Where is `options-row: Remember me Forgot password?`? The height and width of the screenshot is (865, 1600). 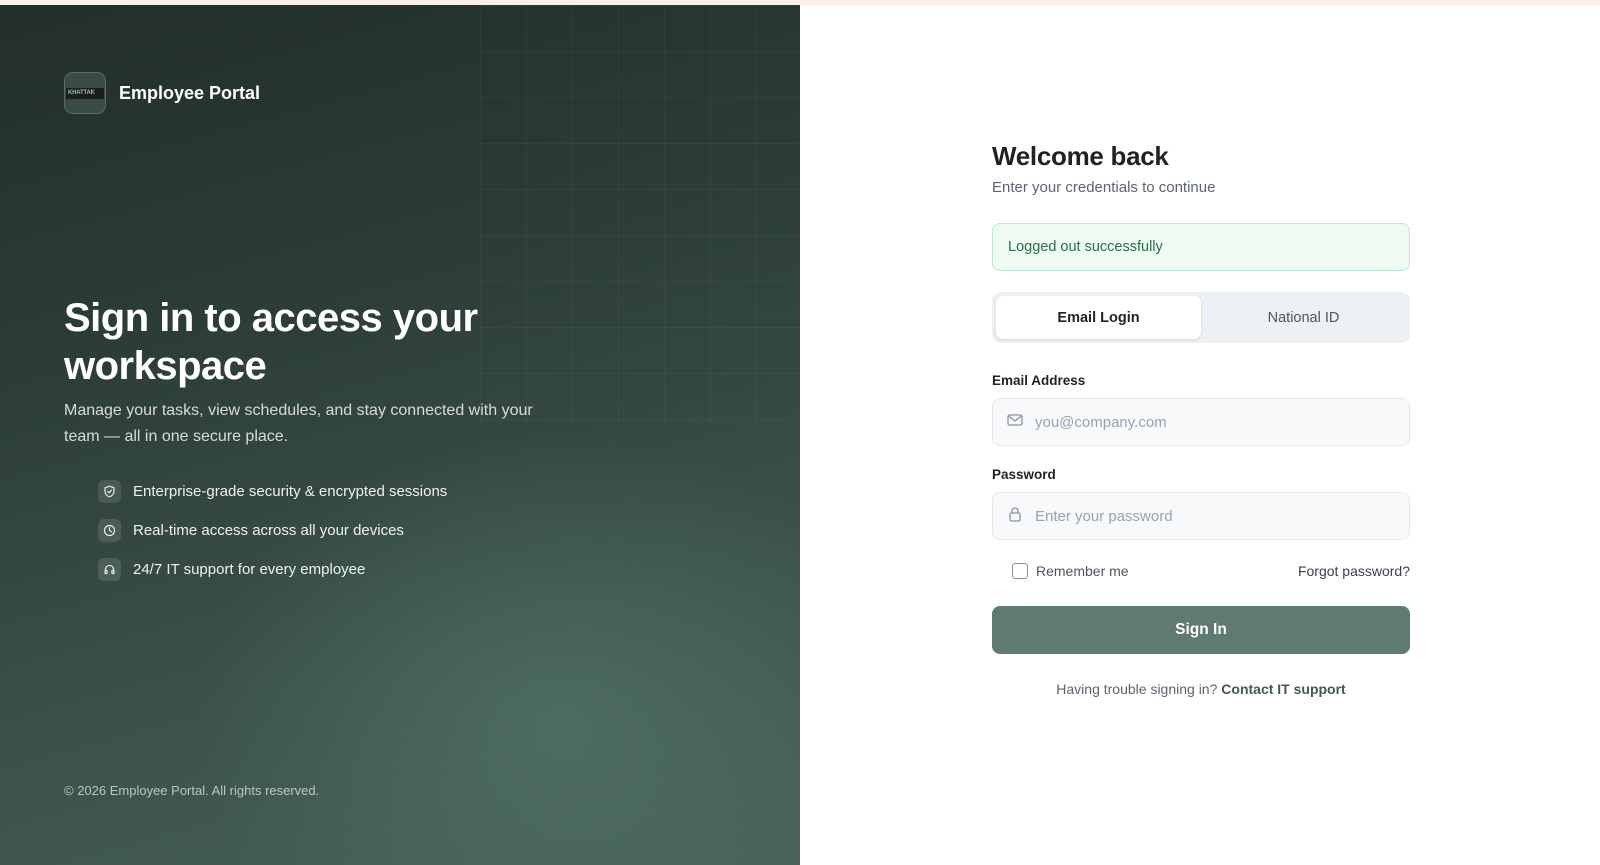 options-row: Remember me Forgot password? is located at coordinates (1201, 571).